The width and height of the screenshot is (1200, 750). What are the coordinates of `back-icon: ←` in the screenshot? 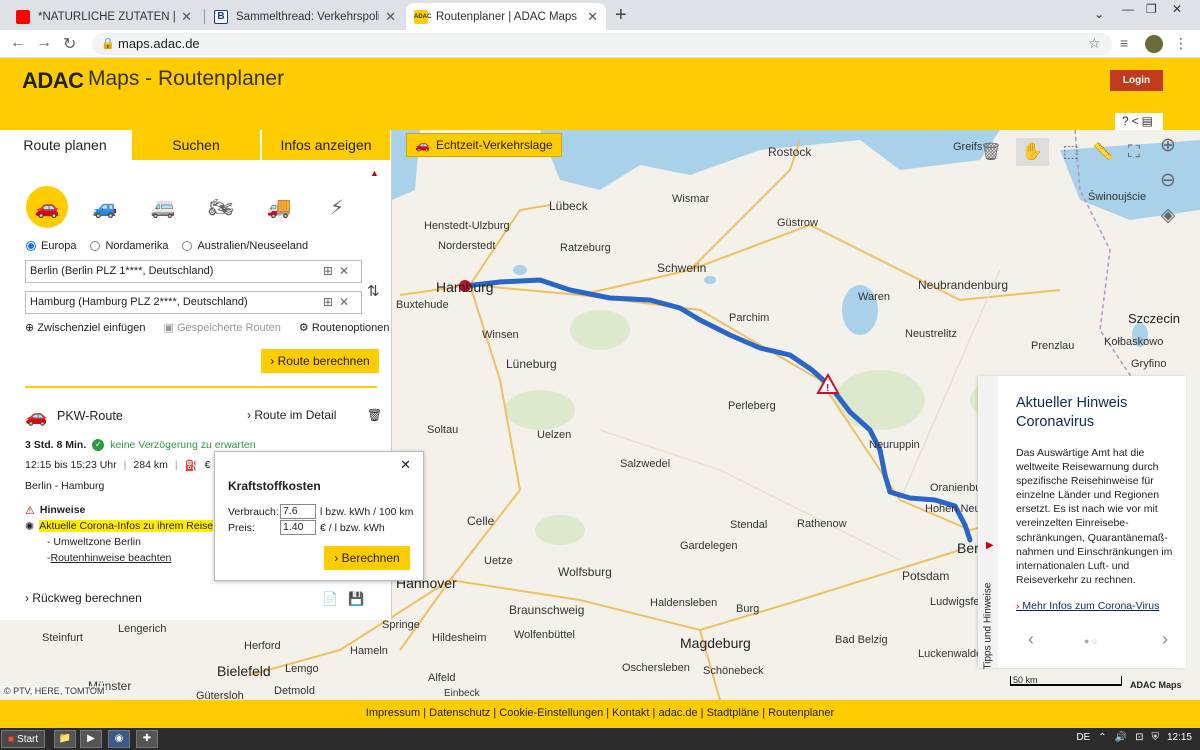 It's located at (18, 43).